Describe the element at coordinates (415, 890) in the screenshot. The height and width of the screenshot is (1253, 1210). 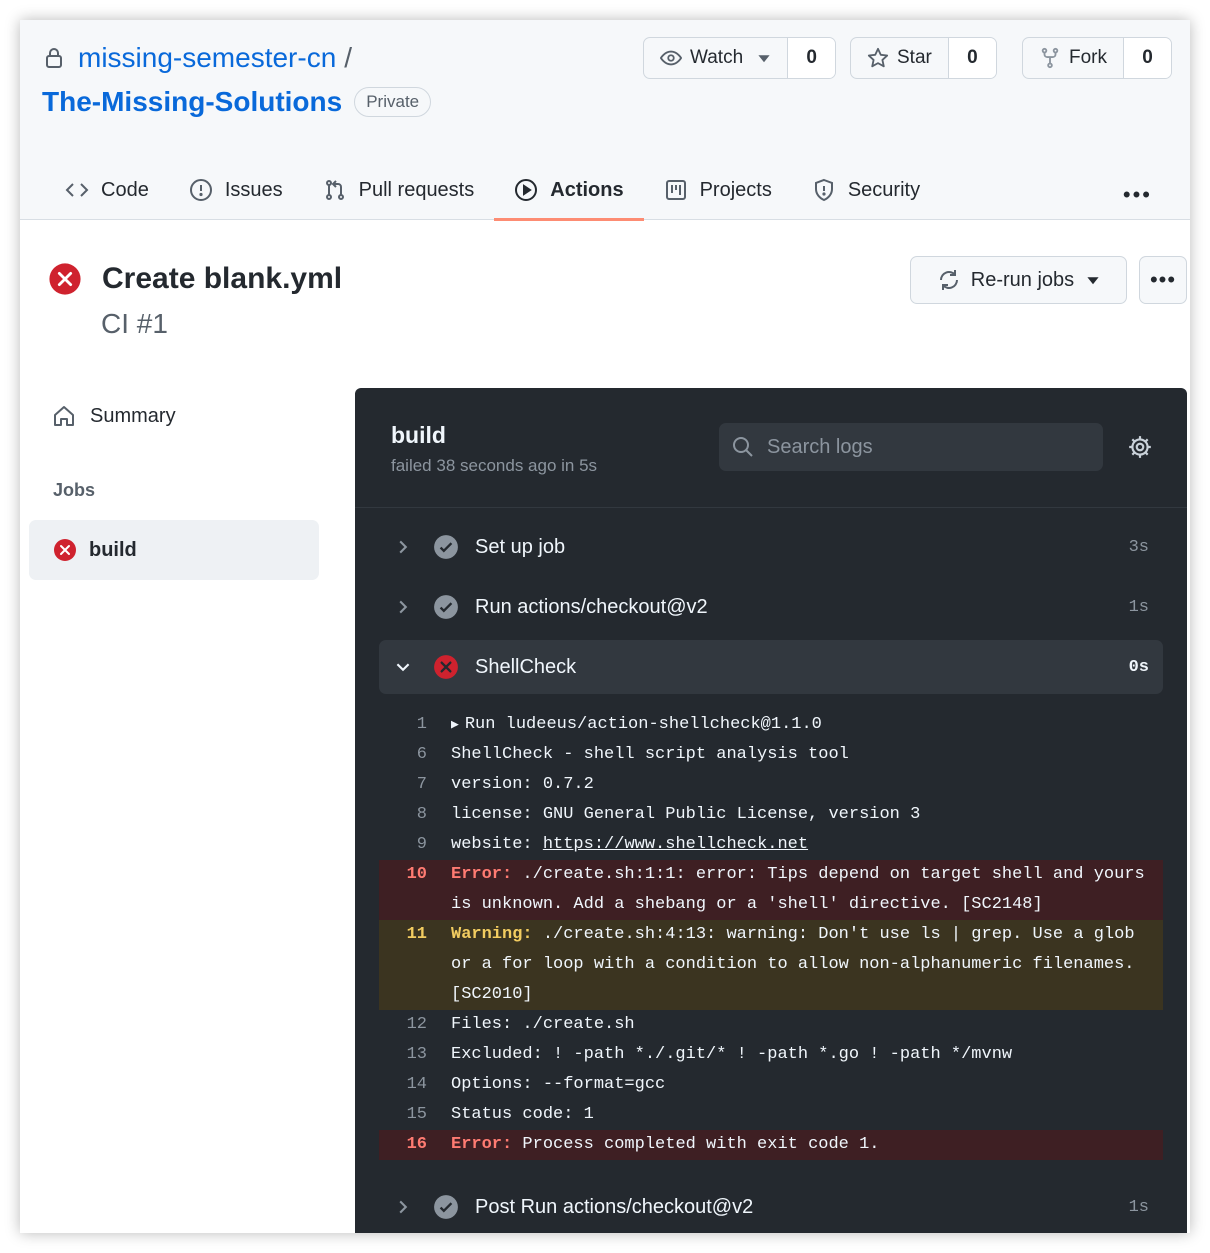
I see `line-number: 10` at that location.